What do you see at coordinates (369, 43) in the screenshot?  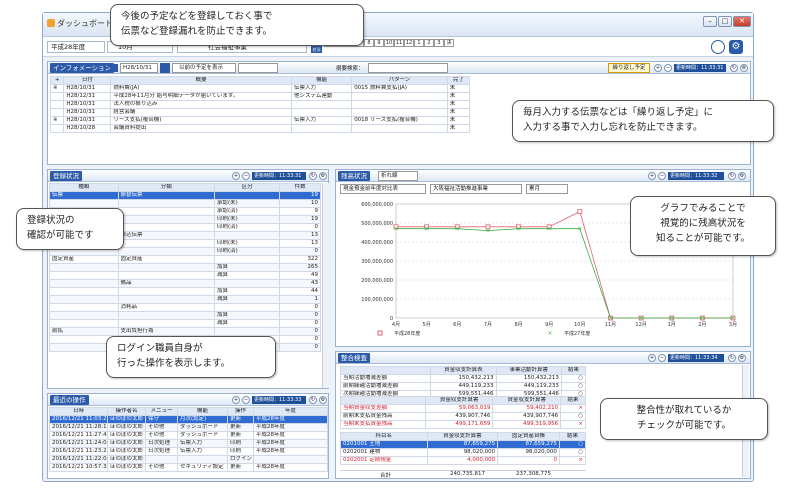 I see `month-cell-8: 8` at bounding box center [369, 43].